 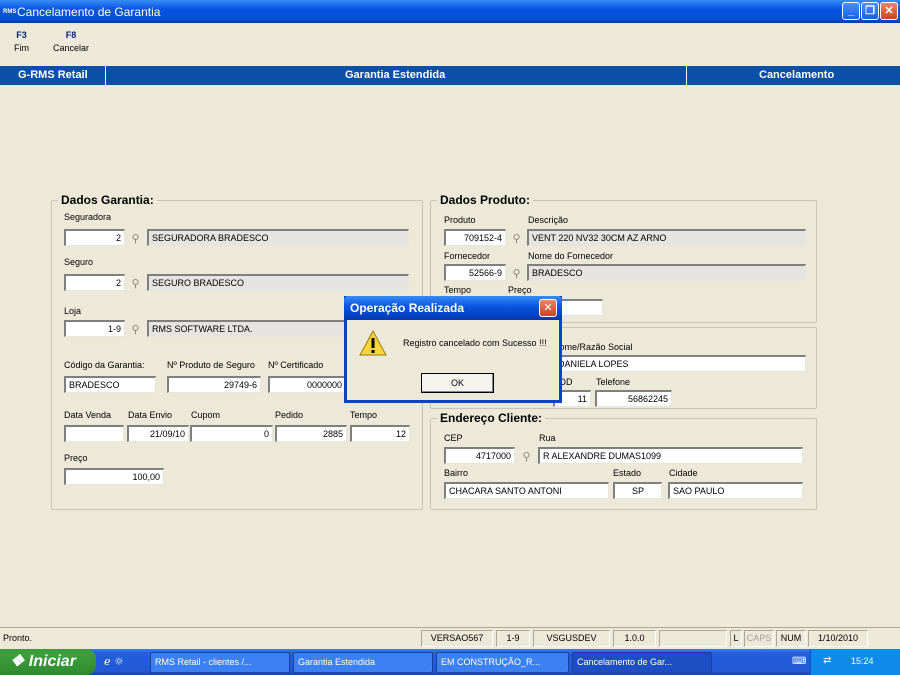 I want to click on ncertificado-label: Nº Certificado, so click(x=296, y=365).